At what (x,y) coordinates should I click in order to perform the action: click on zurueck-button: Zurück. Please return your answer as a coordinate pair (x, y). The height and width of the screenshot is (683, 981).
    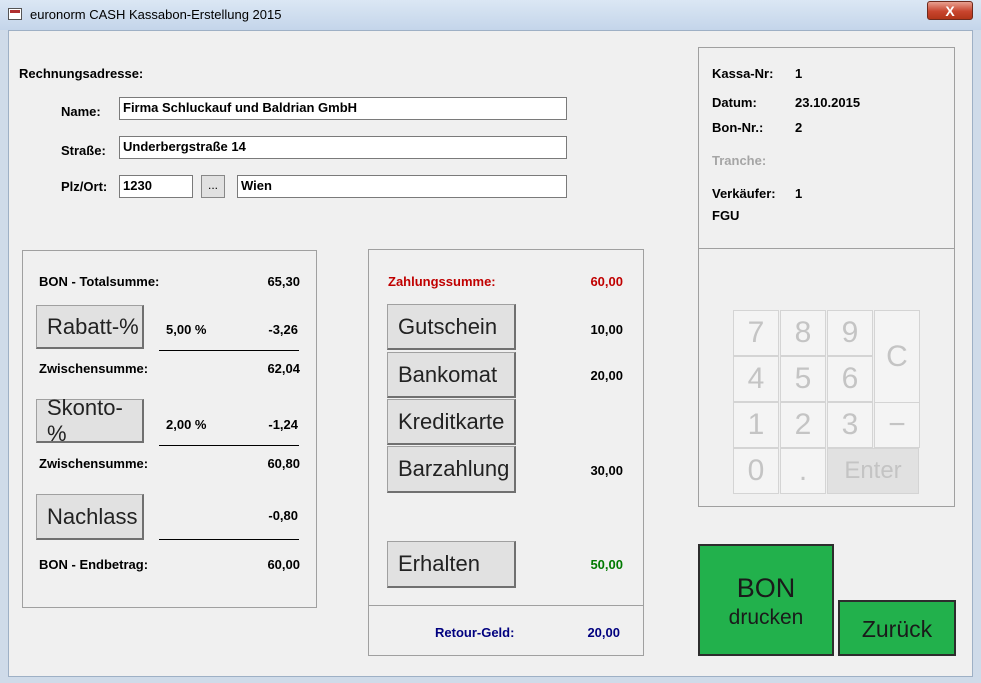
    Looking at the image, I should click on (897, 628).